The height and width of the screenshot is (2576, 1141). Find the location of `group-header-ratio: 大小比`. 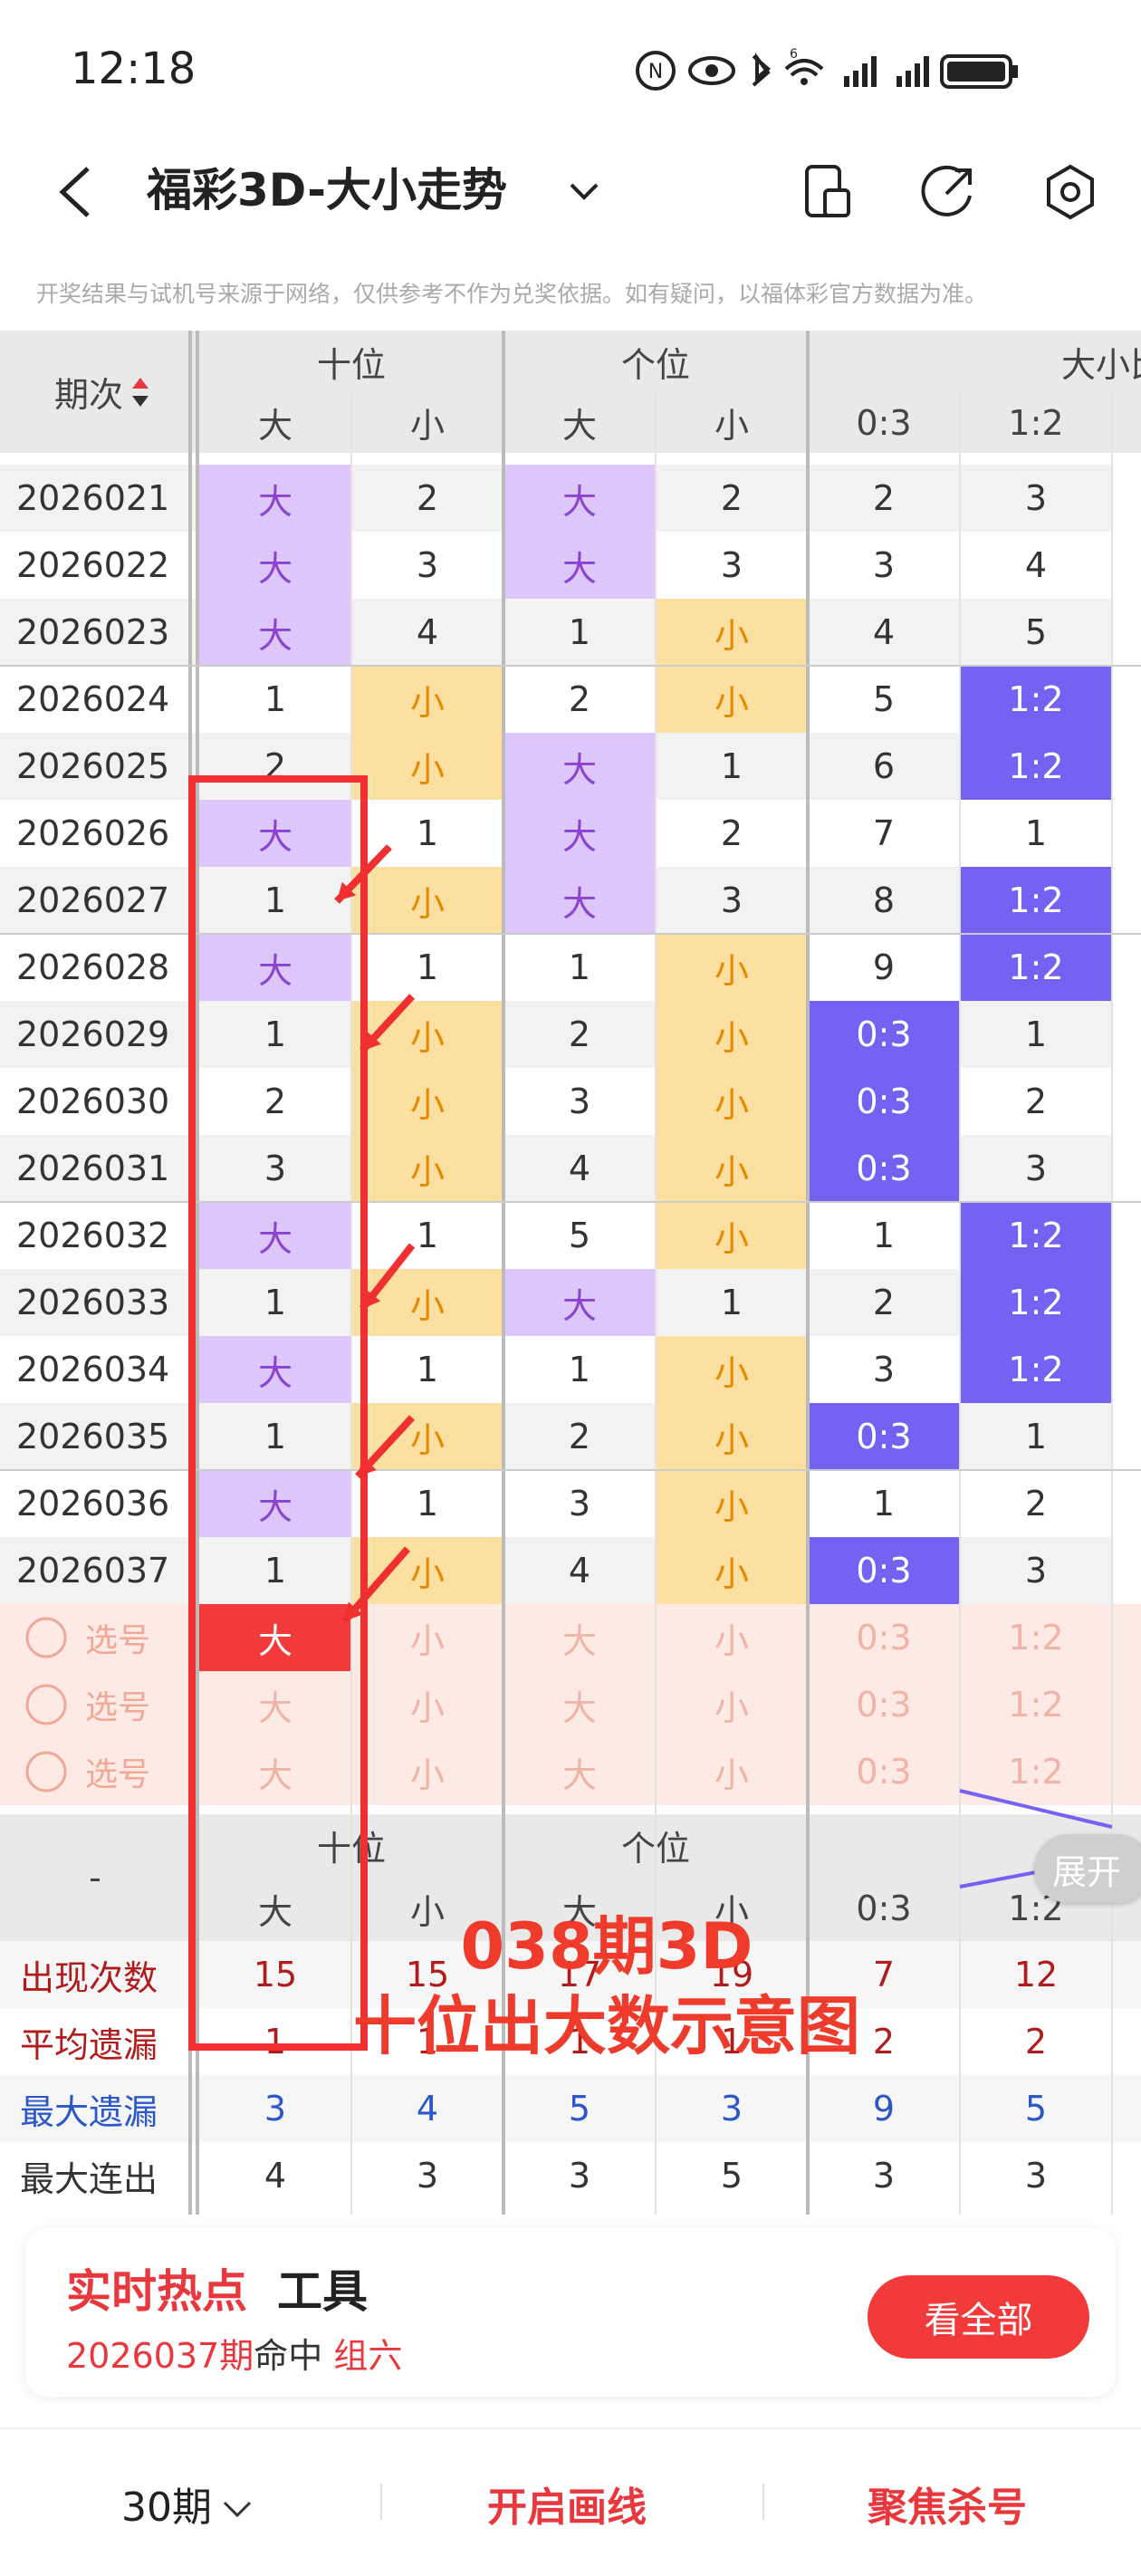

group-header-ratio: 大小比 is located at coordinates (974, 361).